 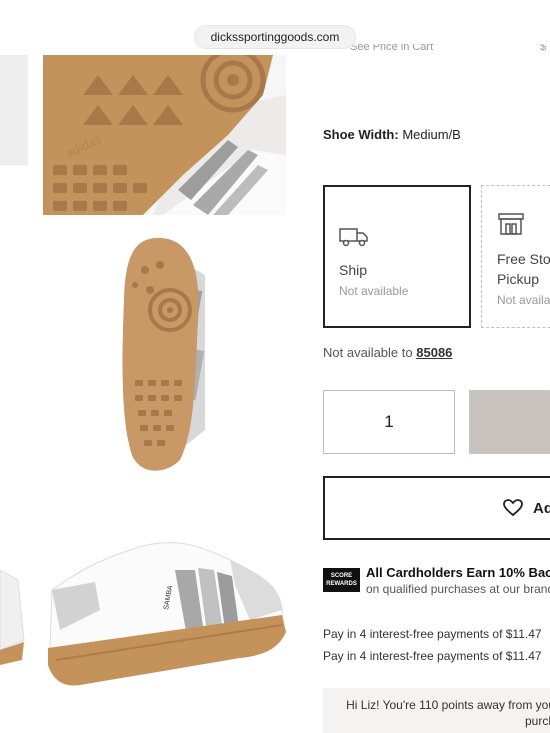 What do you see at coordinates (541, 508) in the screenshot?
I see `favorite-button-label: Ad` at bounding box center [541, 508].